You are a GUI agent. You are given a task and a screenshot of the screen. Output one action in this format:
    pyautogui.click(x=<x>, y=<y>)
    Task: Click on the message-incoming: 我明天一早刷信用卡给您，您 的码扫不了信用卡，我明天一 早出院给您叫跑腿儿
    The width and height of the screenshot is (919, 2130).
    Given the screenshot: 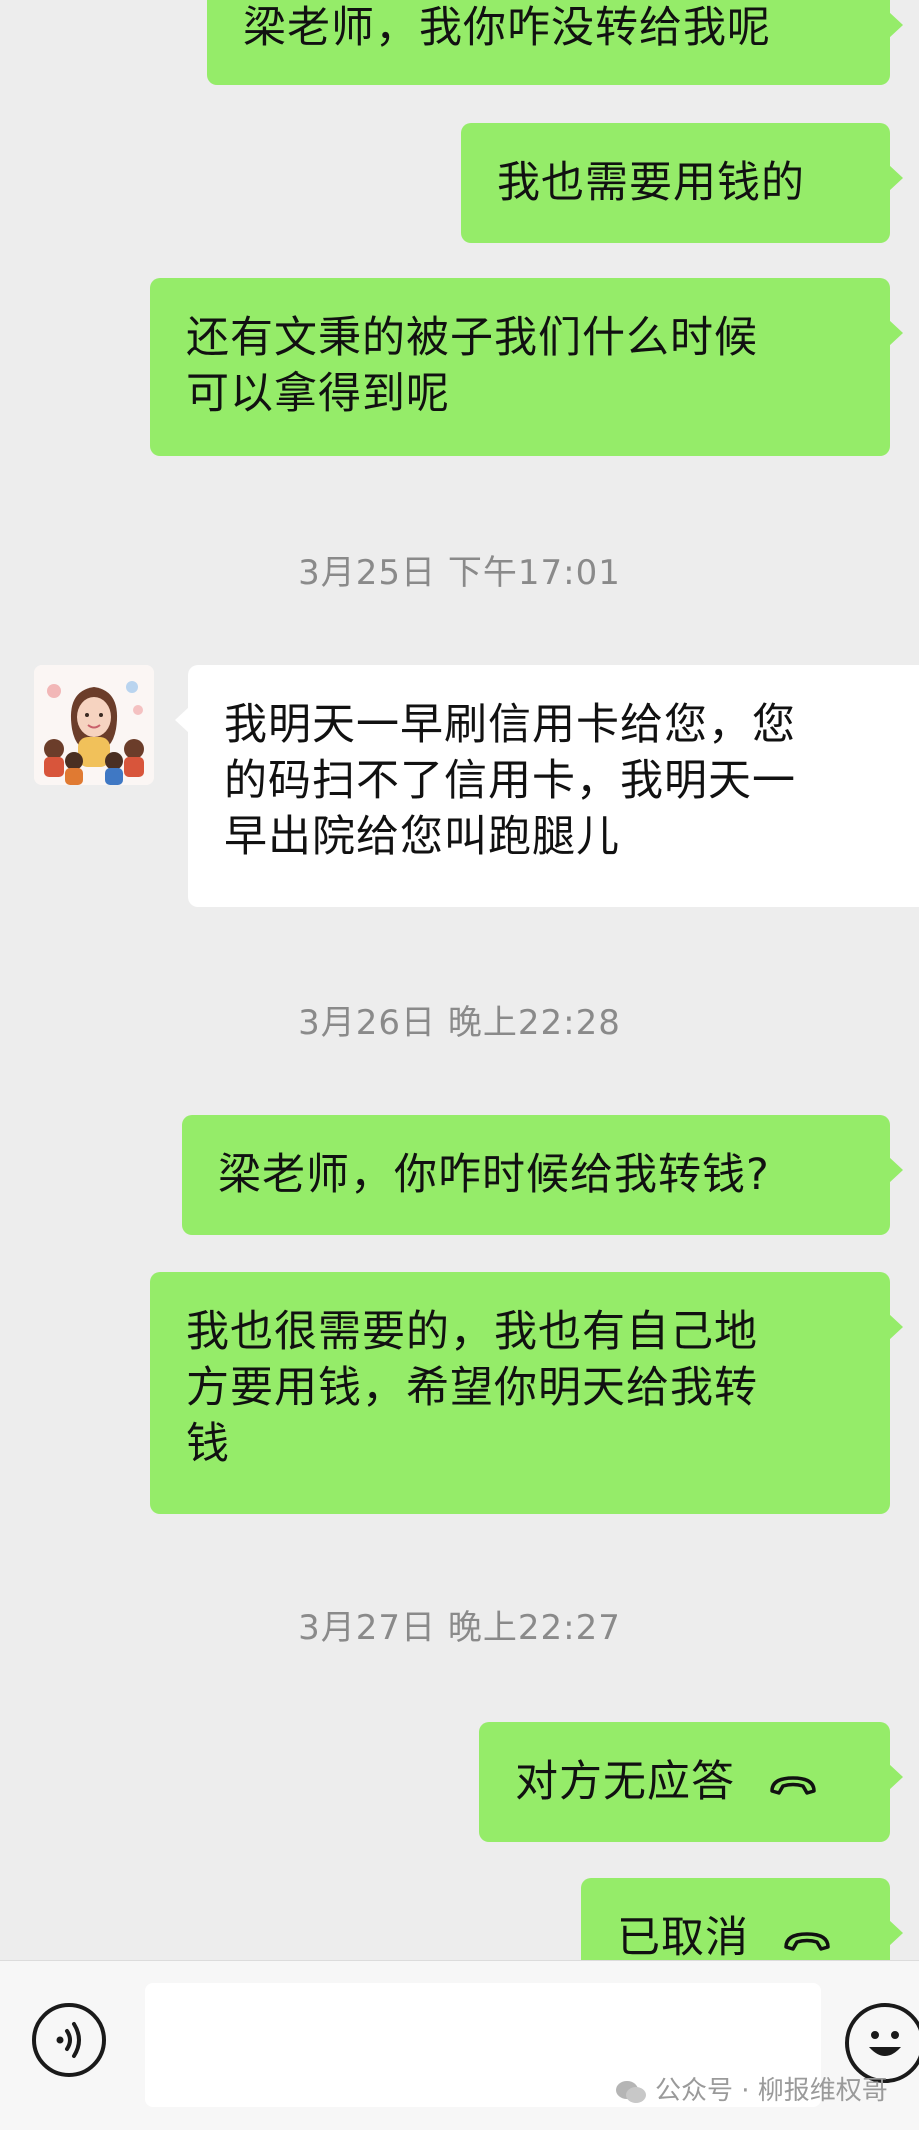 What is the action you would take?
    pyautogui.click(x=547, y=786)
    